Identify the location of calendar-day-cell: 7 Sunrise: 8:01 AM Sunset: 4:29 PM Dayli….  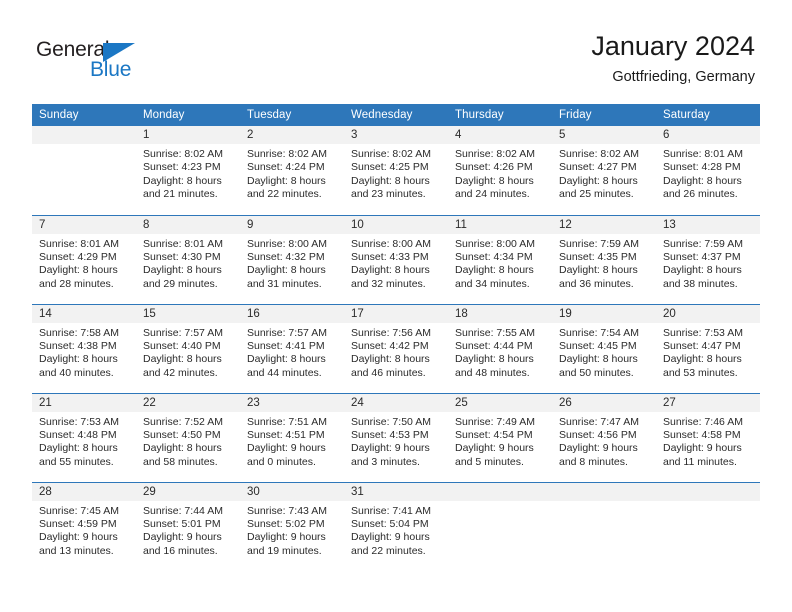
(84, 259).